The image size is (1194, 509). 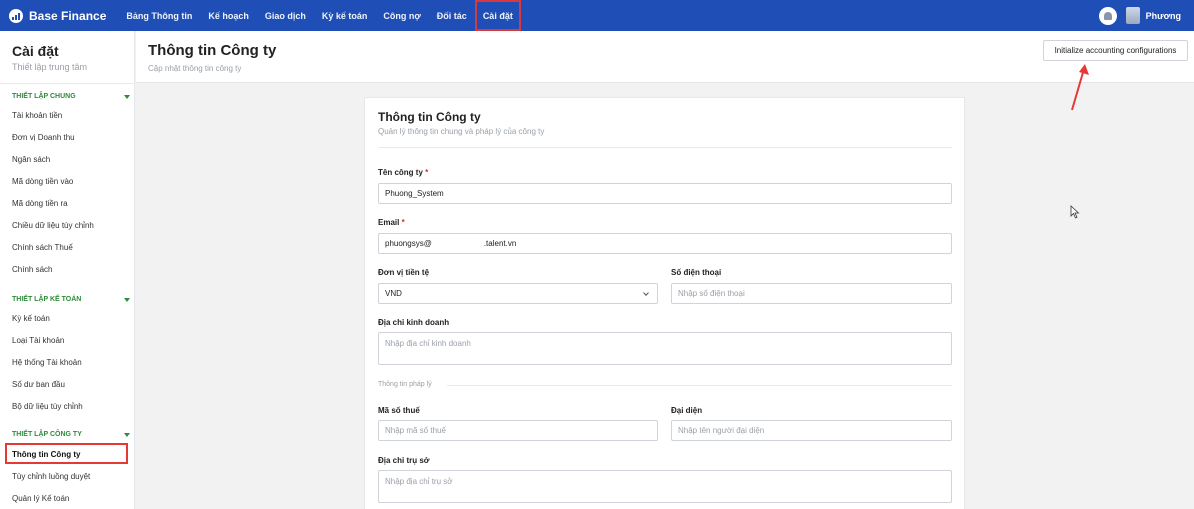 I want to click on label-text: Email, so click(x=389, y=222).